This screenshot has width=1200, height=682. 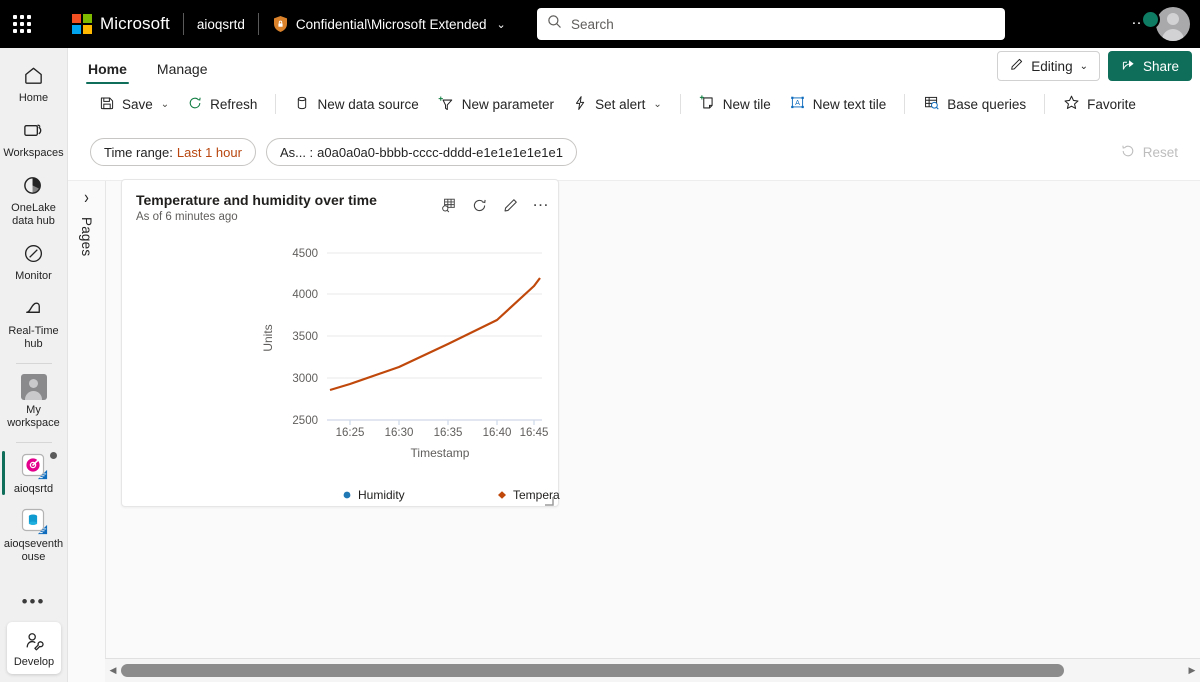 I want to click on share-button: Share, so click(x=1149, y=66).